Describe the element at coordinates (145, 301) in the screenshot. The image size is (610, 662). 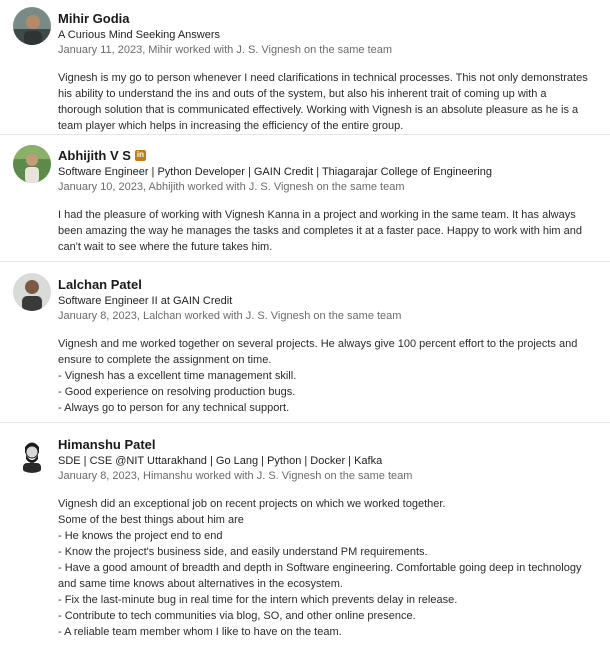
I see `recommender-headline: Software Engineer II at GAIN Credit` at that location.